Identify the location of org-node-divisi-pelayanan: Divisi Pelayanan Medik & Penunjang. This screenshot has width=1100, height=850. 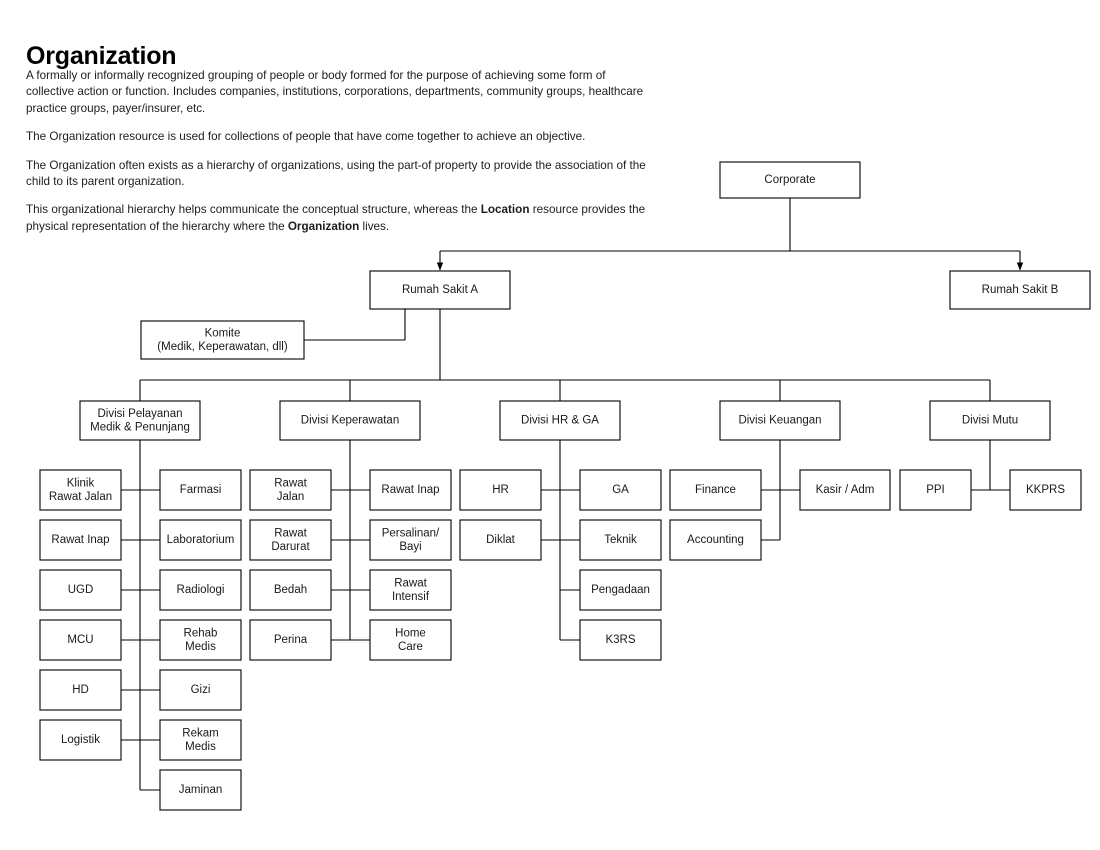
(140, 420).